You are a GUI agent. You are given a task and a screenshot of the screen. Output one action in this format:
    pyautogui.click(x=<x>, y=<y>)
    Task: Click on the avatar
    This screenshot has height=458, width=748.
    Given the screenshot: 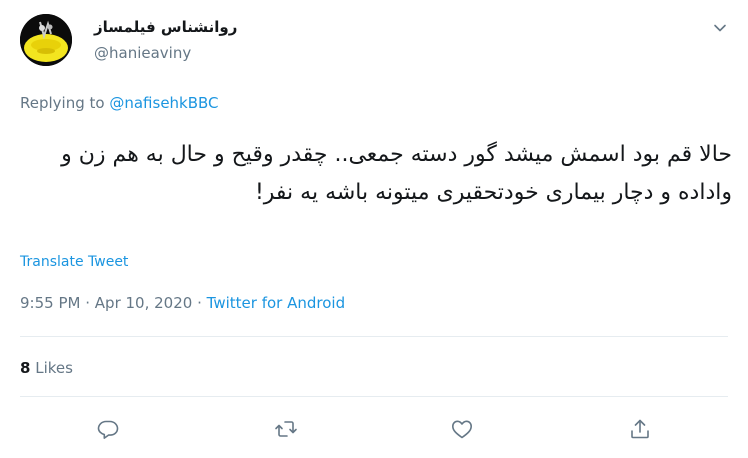 What is the action you would take?
    pyautogui.click(x=46, y=40)
    